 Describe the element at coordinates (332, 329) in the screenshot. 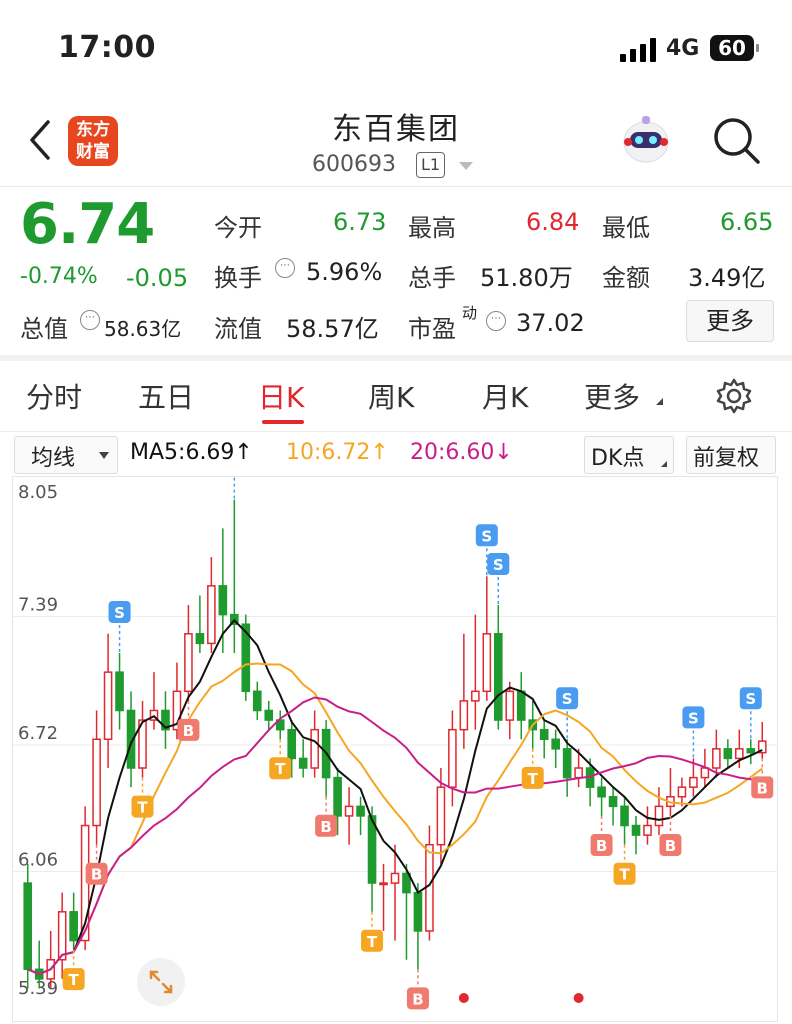

I see `float-cap-value: 58.57亿` at that location.